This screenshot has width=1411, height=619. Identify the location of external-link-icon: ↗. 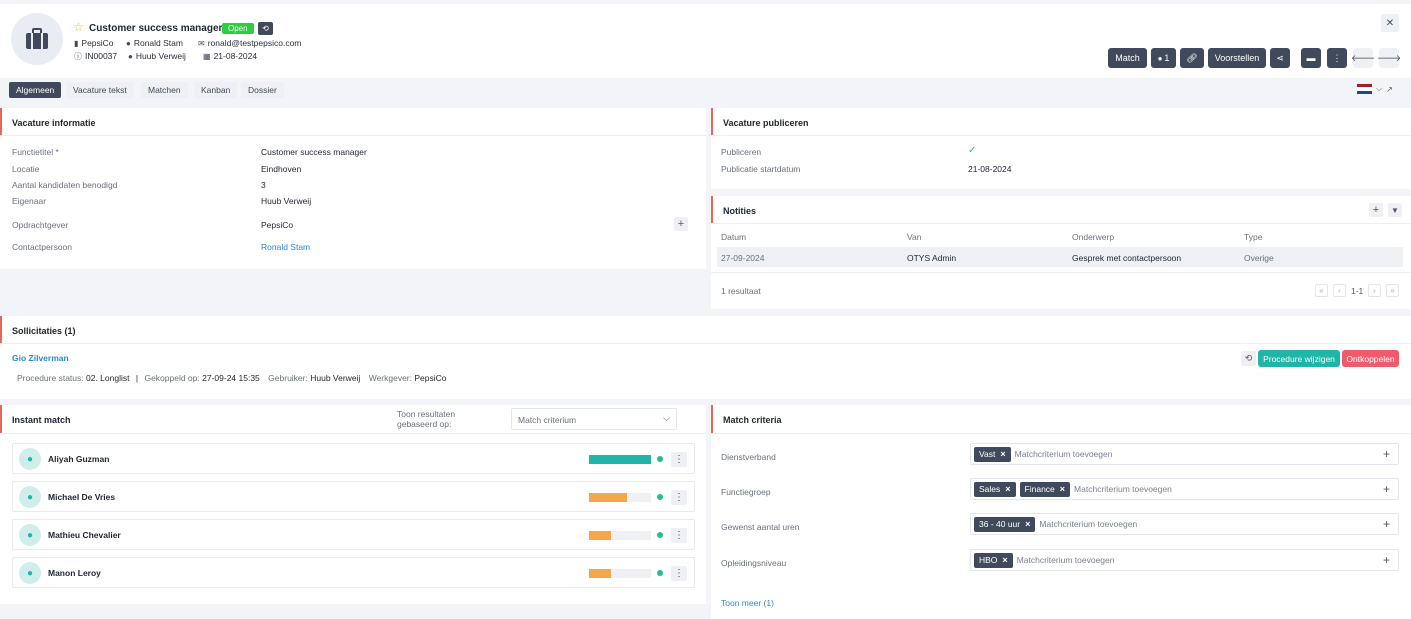
(1389, 89).